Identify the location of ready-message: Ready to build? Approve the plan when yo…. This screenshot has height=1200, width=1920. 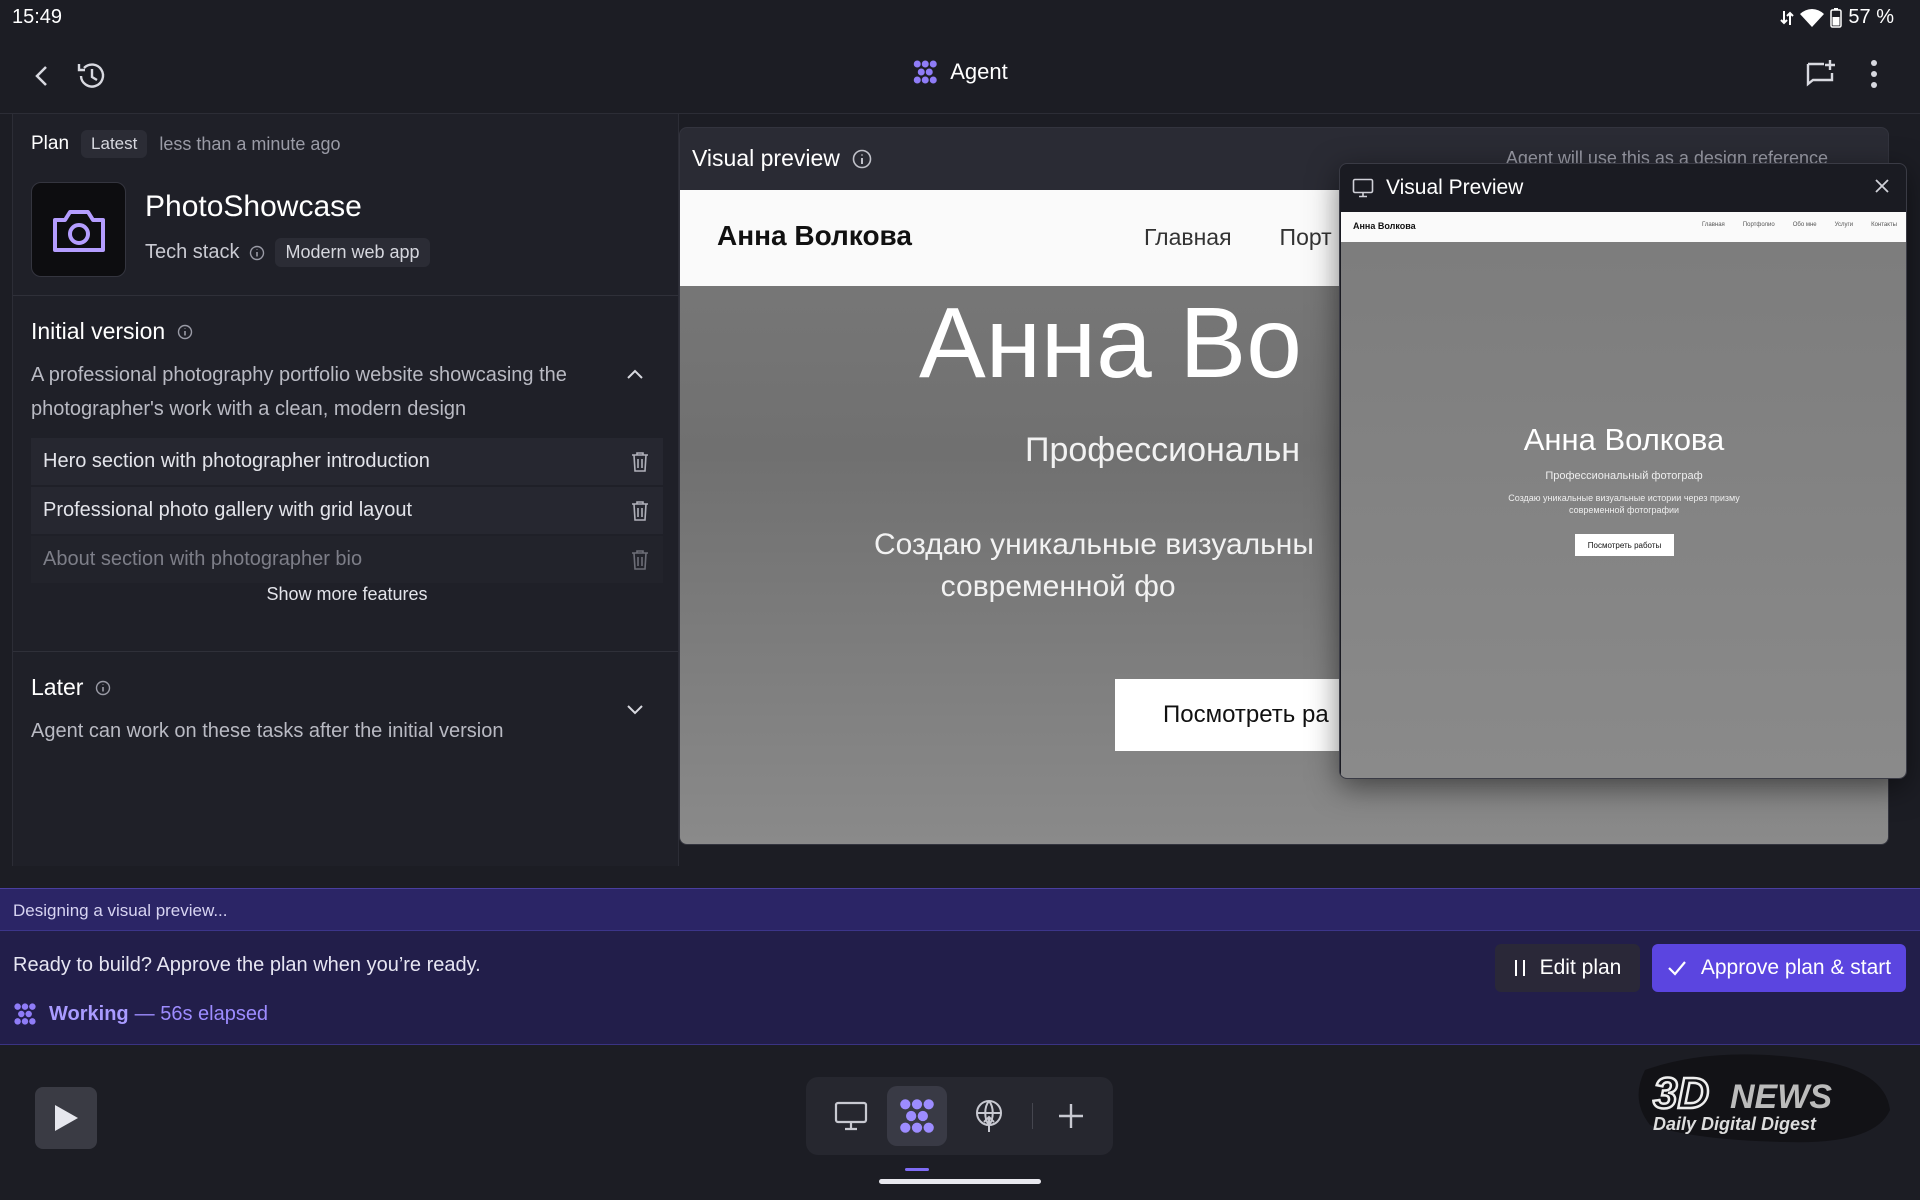
(247, 965).